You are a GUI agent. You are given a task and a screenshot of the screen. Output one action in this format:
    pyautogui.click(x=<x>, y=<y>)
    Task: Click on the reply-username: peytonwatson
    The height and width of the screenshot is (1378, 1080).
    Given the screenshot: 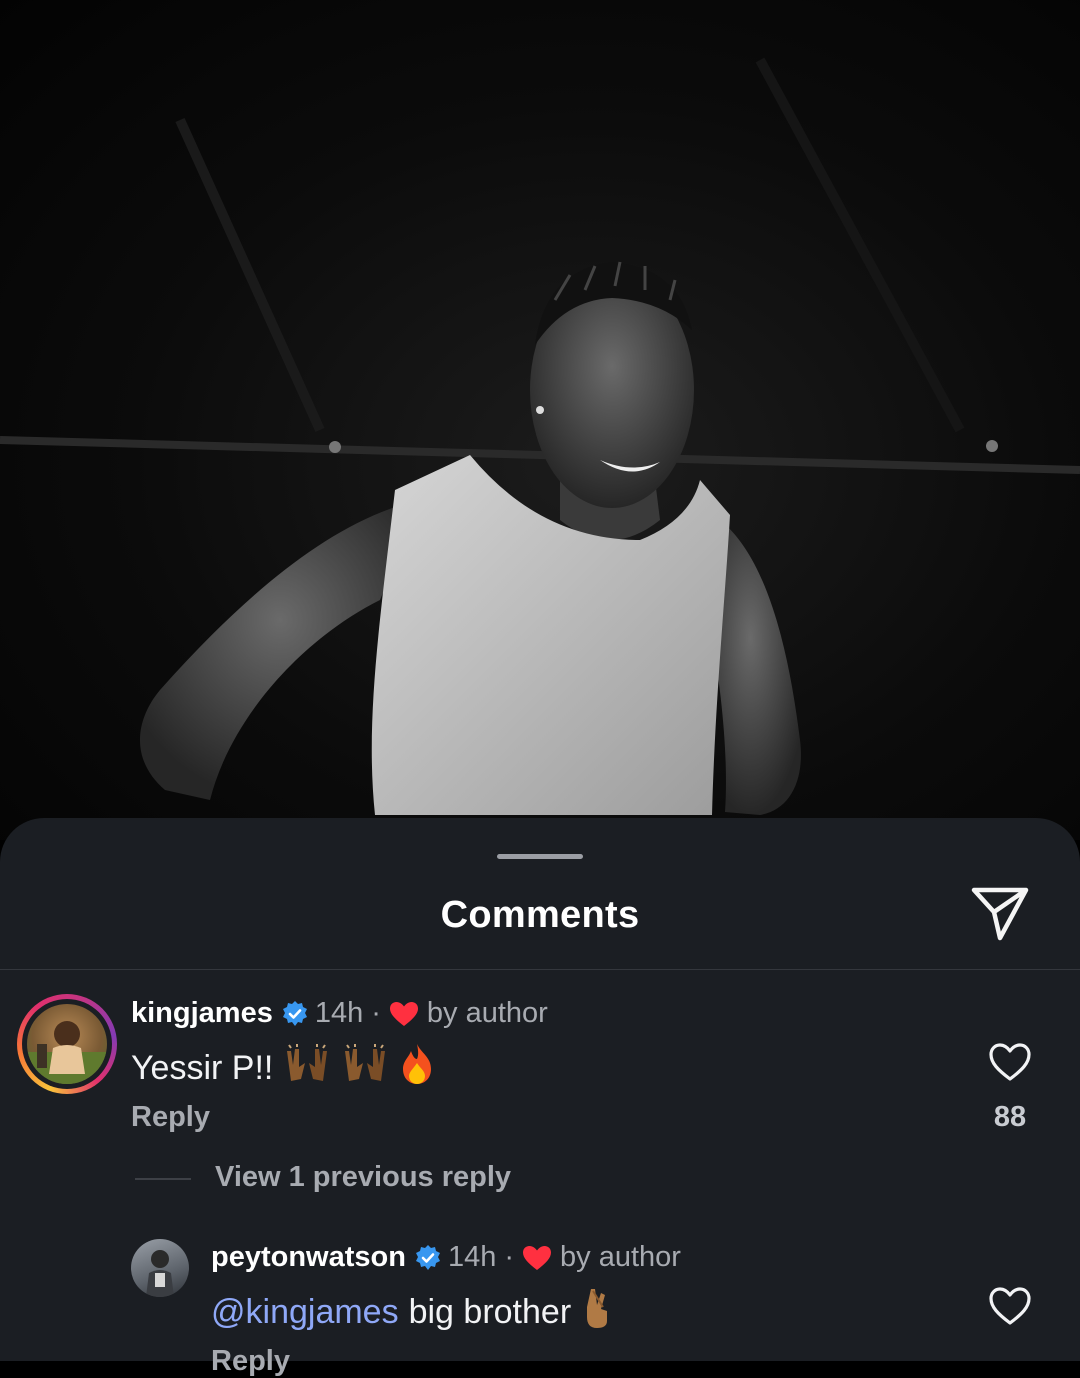 What is the action you would take?
    pyautogui.click(x=308, y=1257)
    